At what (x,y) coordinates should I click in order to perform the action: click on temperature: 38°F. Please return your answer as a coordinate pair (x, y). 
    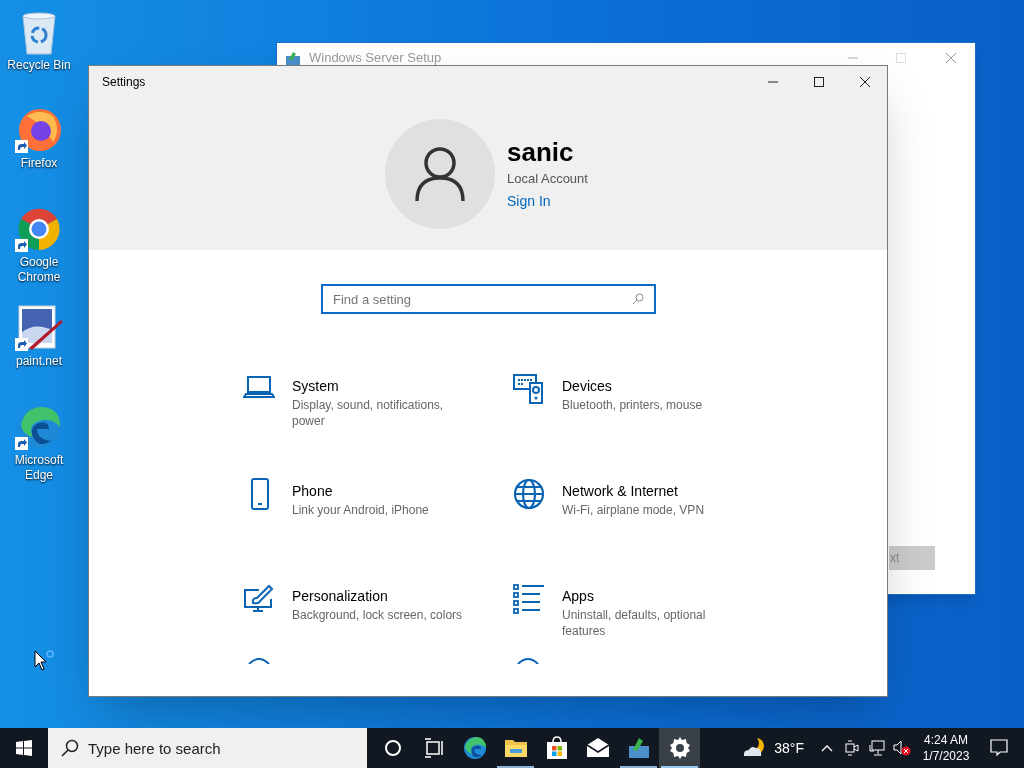
    Looking at the image, I should click on (789, 748).